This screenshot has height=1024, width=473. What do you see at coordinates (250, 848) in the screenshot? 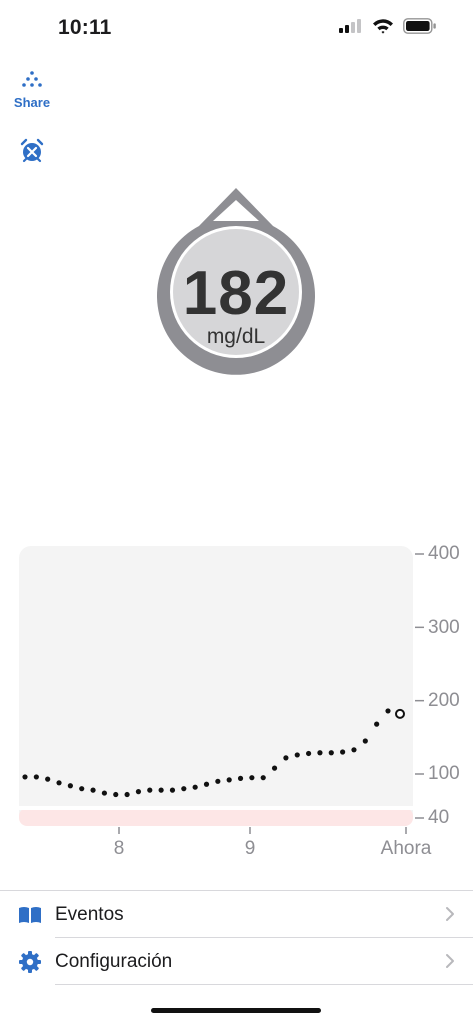
I see `x-tick-label: 9` at bounding box center [250, 848].